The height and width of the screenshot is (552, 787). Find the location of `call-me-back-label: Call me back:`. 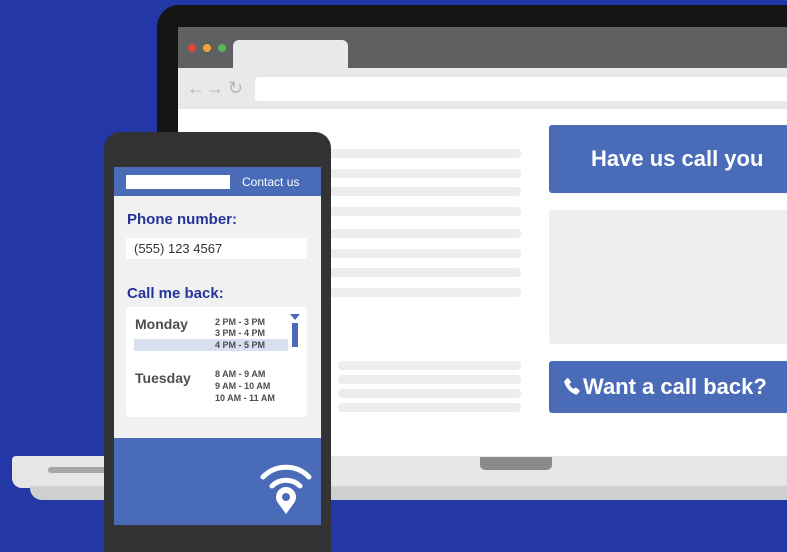

call-me-back-label: Call me back: is located at coordinates (175, 293).